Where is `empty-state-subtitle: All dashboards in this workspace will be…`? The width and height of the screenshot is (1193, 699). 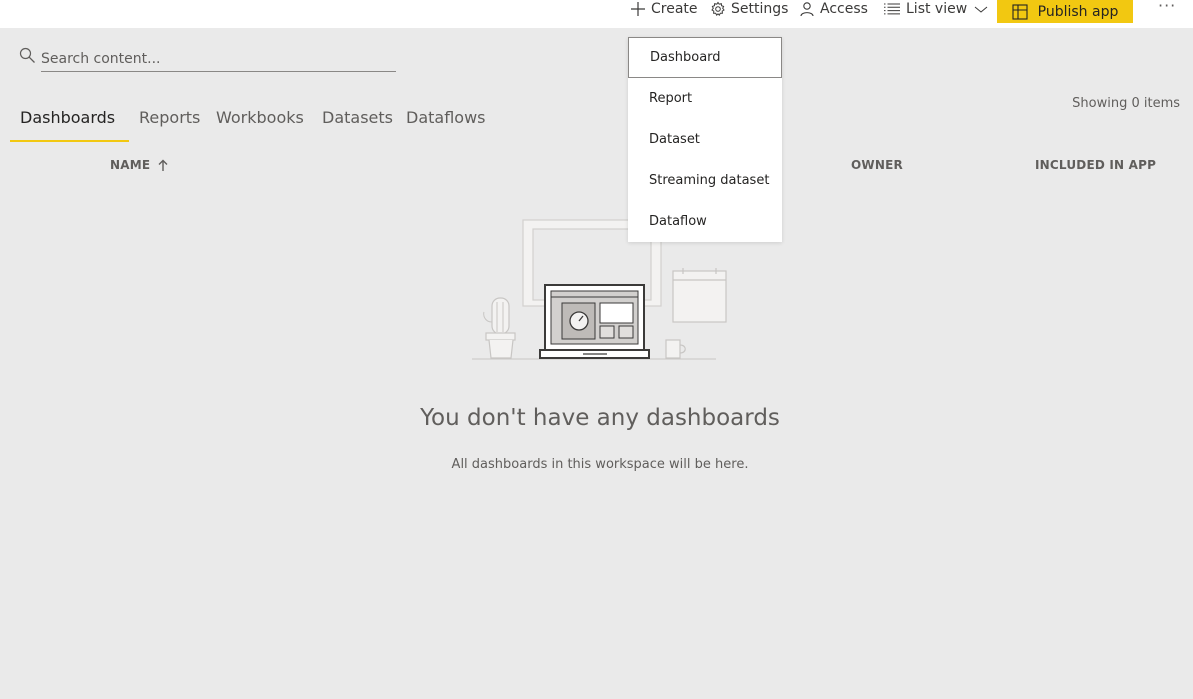
empty-state-subtitle: All dashboards in this workspace will be… is located at coordinates (600, 464).